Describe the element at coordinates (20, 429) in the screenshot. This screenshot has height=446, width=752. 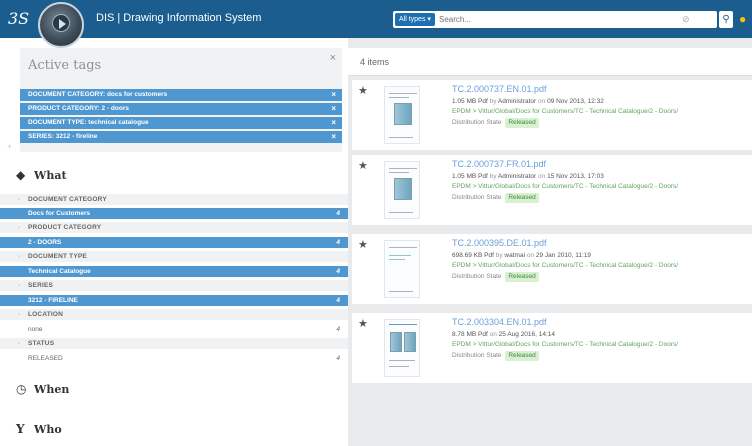
I see `antenna-icon: Y` at that location.